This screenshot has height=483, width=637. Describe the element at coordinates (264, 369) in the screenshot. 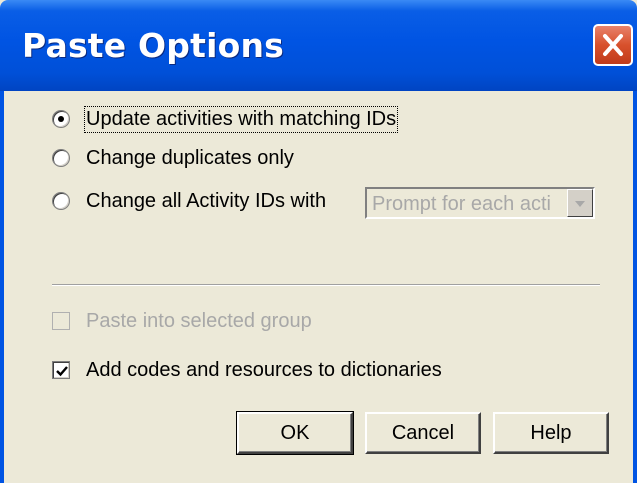

I see `add-codes-label: Add codes and resources to dictionaries` at that location.